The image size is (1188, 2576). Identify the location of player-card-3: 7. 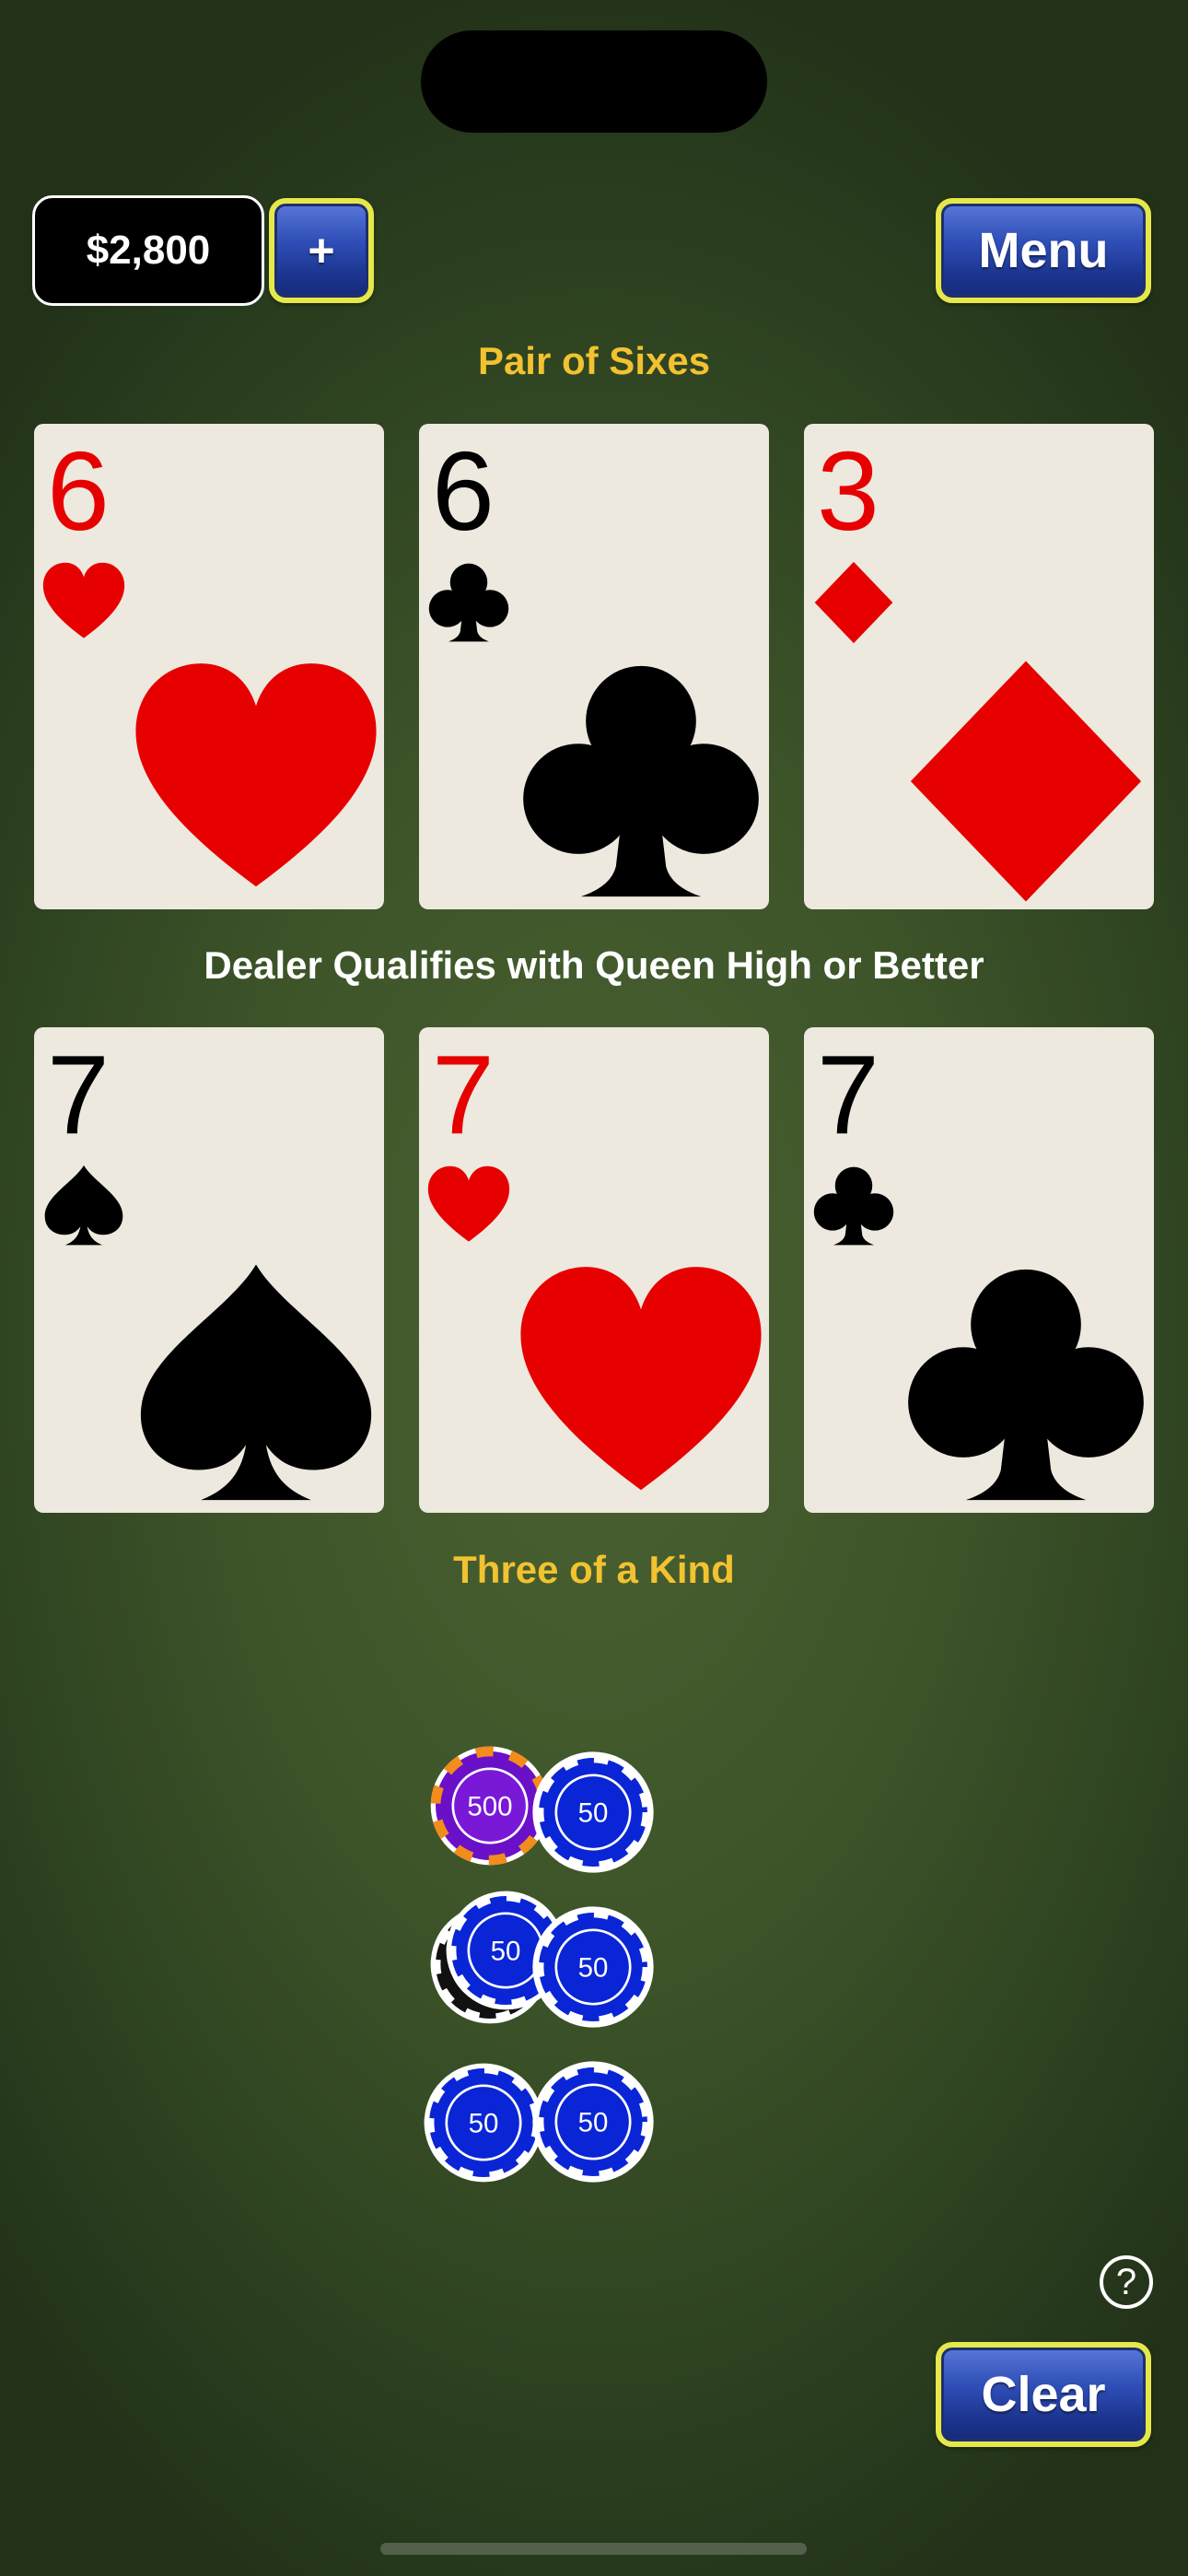
(979, 1270).